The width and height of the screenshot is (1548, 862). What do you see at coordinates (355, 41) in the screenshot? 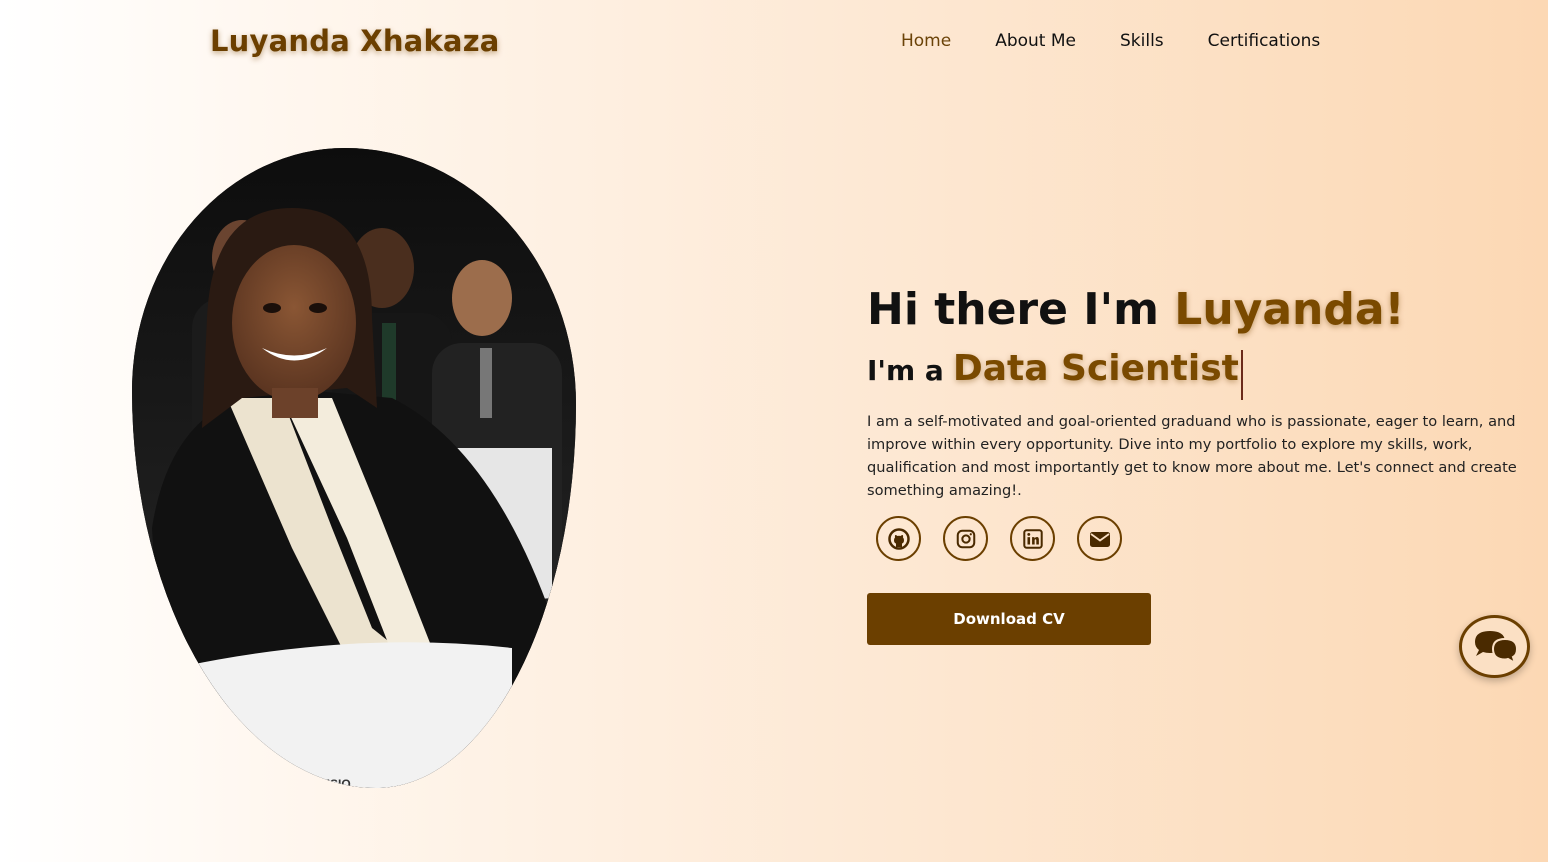
I see `site-logo: Luyanda Xhakaza` at bounding box center [355, 41].